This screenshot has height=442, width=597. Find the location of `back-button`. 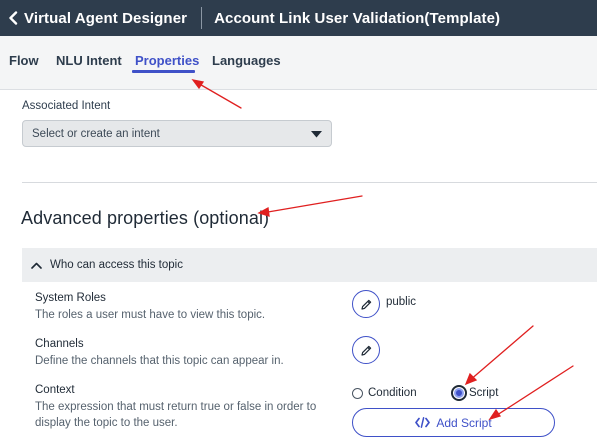

back-button is located at coordinates (9, 18).